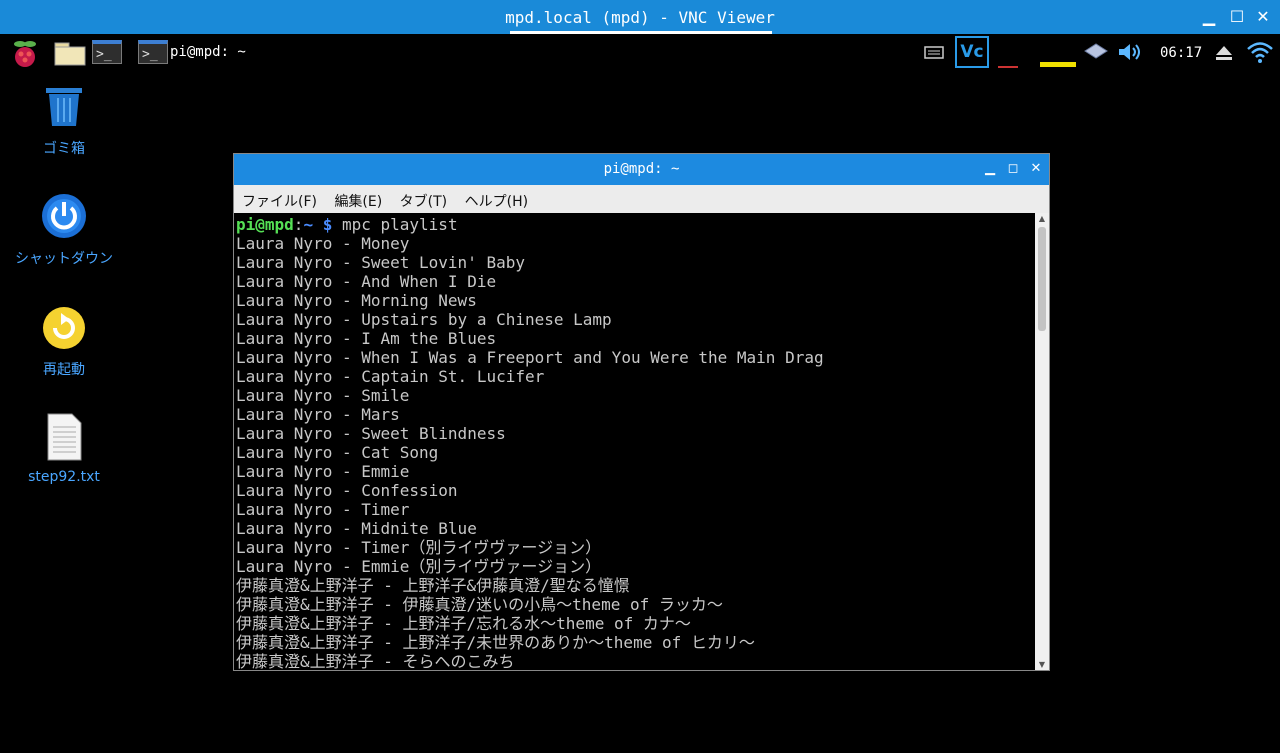 The width and height of the screenshot is (1280, 753). I want to click on playlist-line: Laura Nyro - Captain St. Lucifer, so click(390, 376).